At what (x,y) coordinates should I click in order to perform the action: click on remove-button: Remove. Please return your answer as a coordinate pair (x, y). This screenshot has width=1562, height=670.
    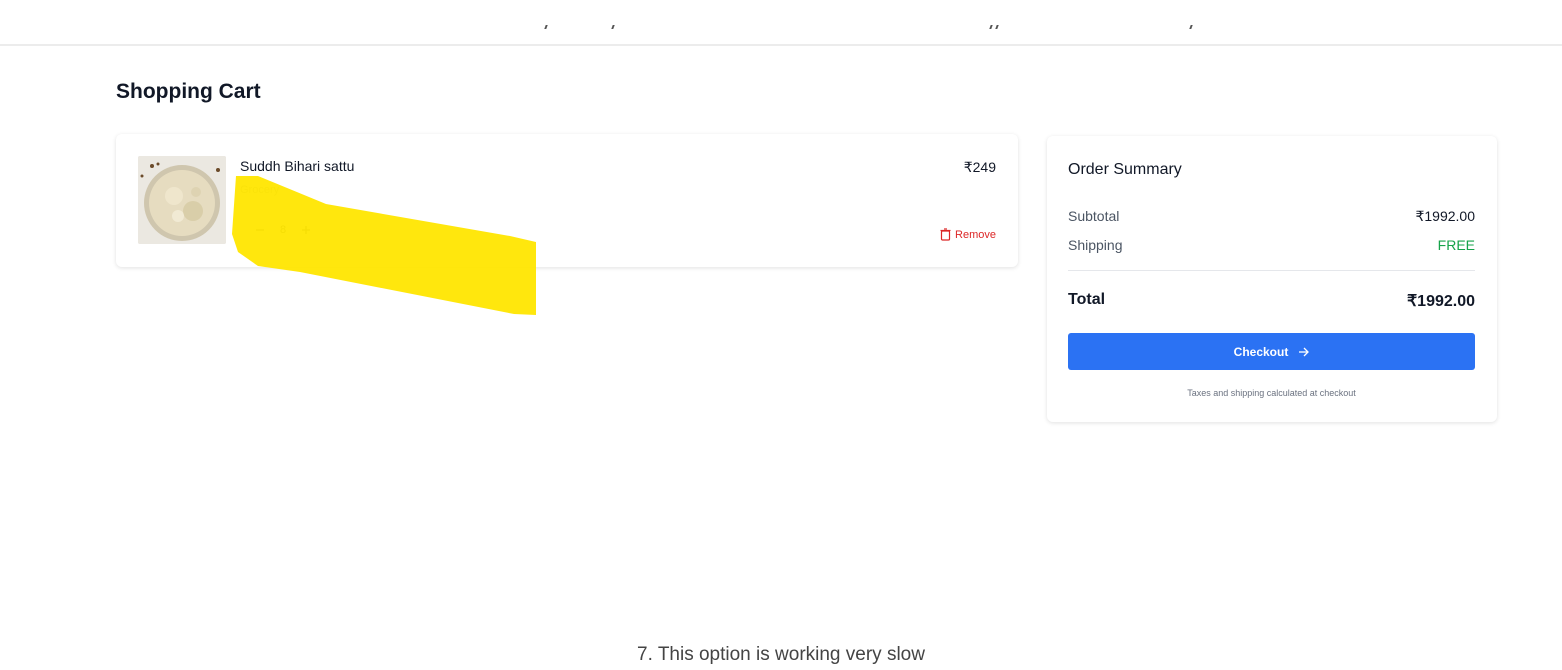
    Looking at the image, I should click on (968, 234).